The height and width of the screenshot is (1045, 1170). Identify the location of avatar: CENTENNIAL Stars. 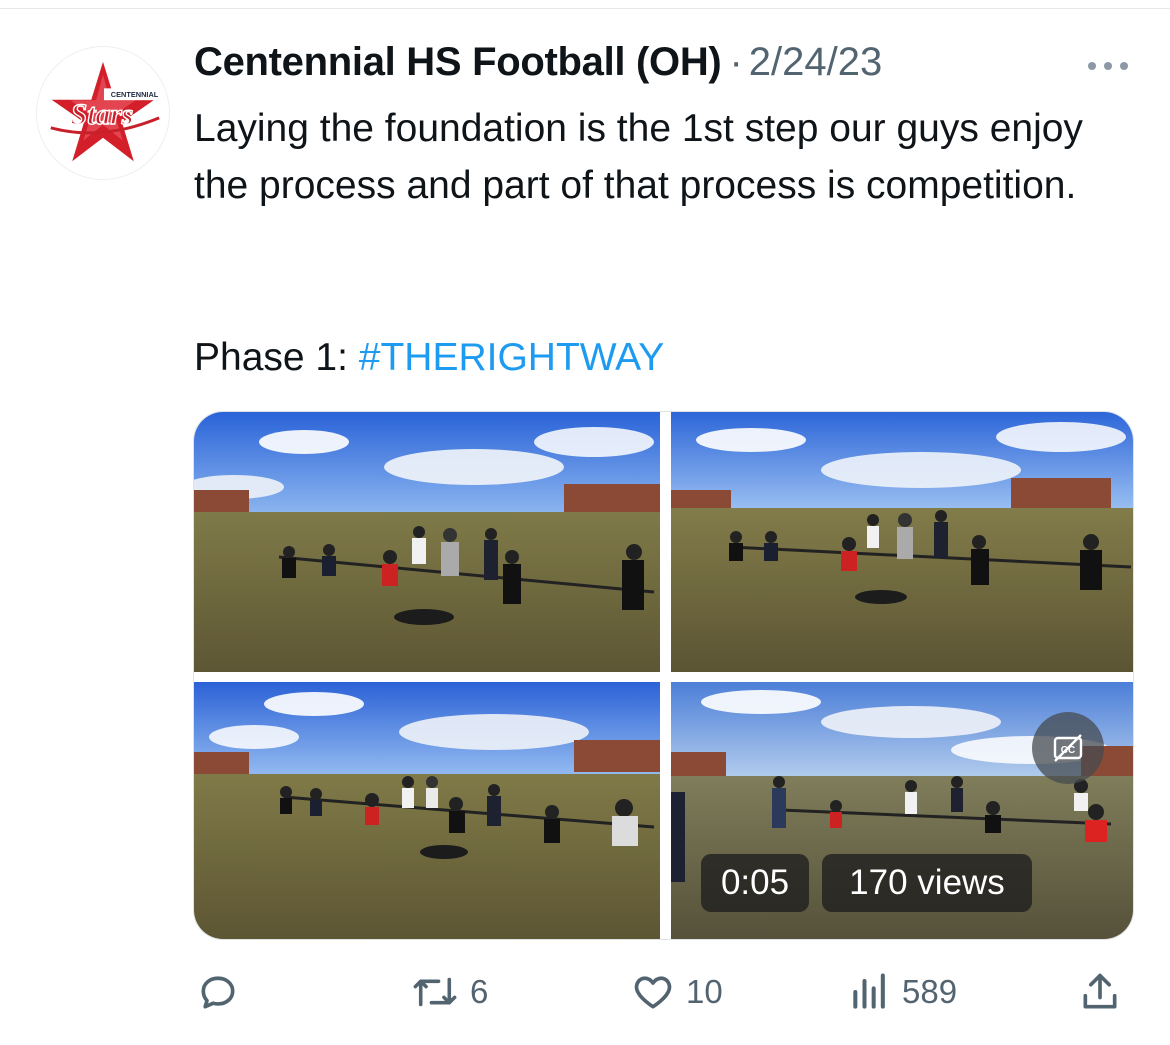
(103, 113).